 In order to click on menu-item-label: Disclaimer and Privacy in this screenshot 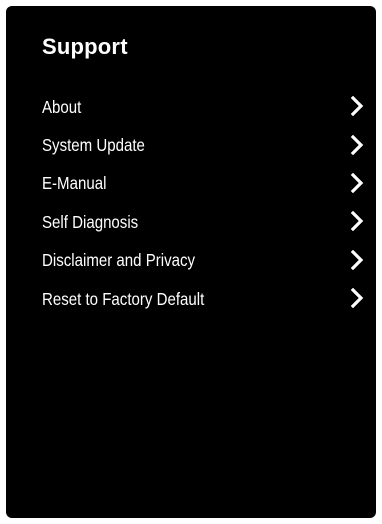, I will do `click(119, 260)`.